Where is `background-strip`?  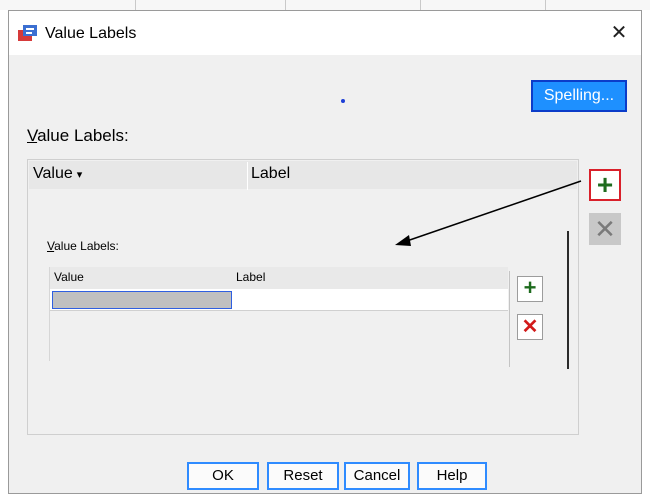
background-strip is located at coordinates (325, 5).